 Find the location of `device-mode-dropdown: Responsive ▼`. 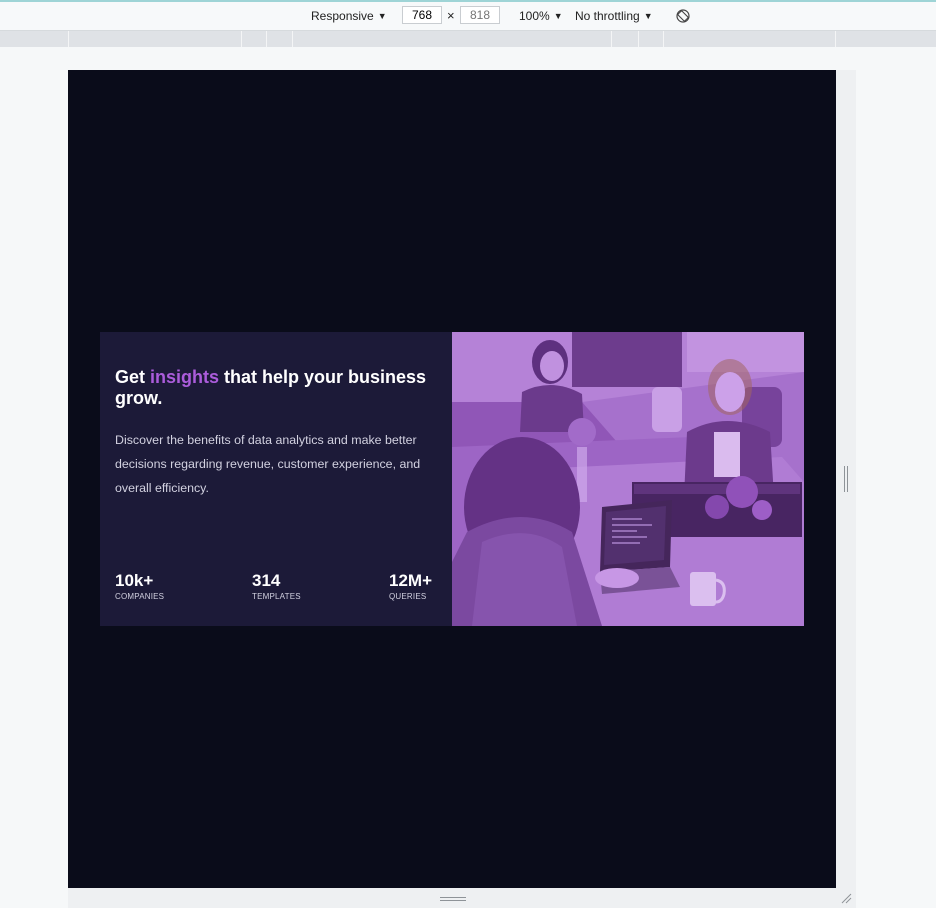

device-mode-dropdown: Responsive ▼ is located at coordinates (349, 16).